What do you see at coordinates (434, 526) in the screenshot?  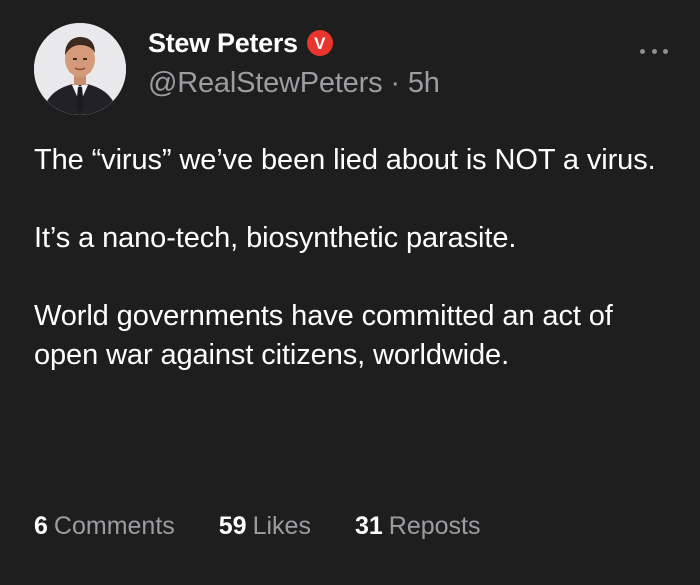 I see `reposts-label: Reposts` at bounding box center [434, 526].